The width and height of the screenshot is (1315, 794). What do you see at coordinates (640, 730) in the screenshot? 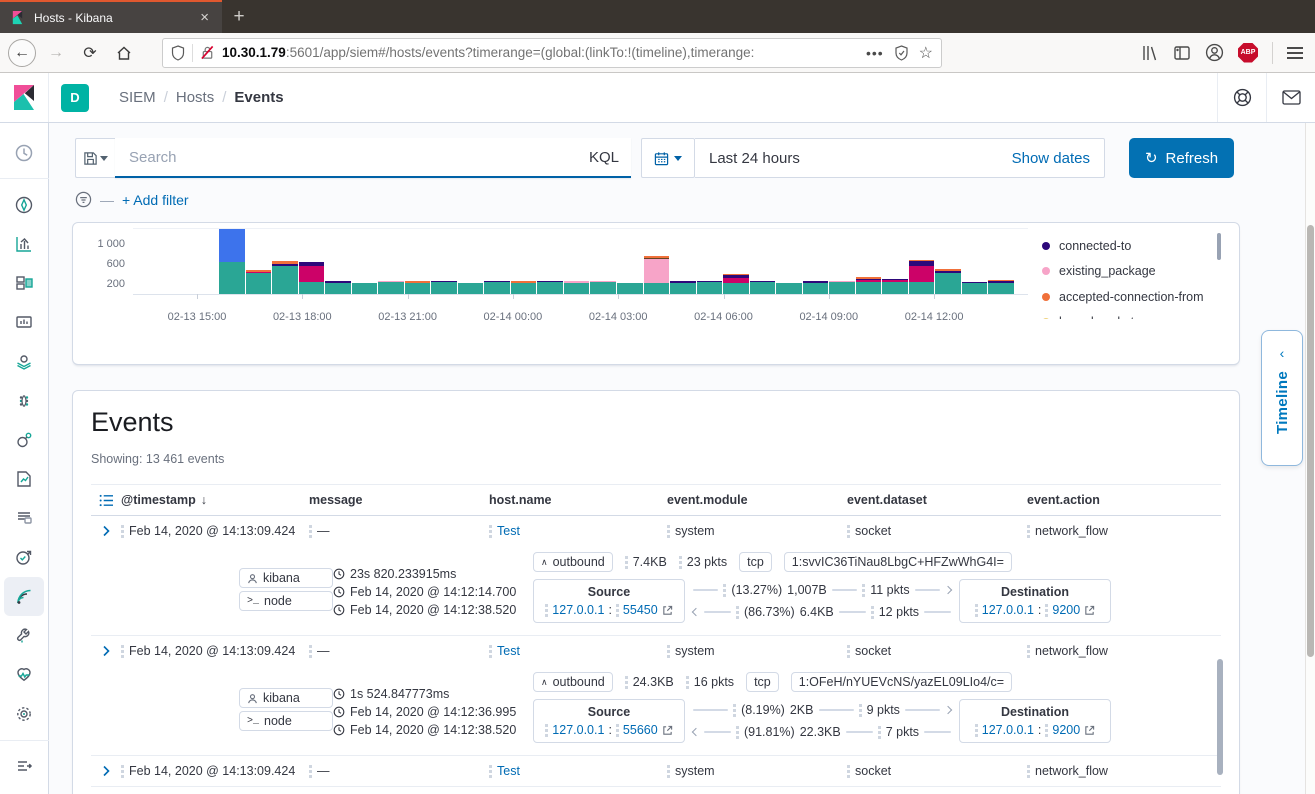
I see `source-port-link: 55660` at bounding box center [640, 730].